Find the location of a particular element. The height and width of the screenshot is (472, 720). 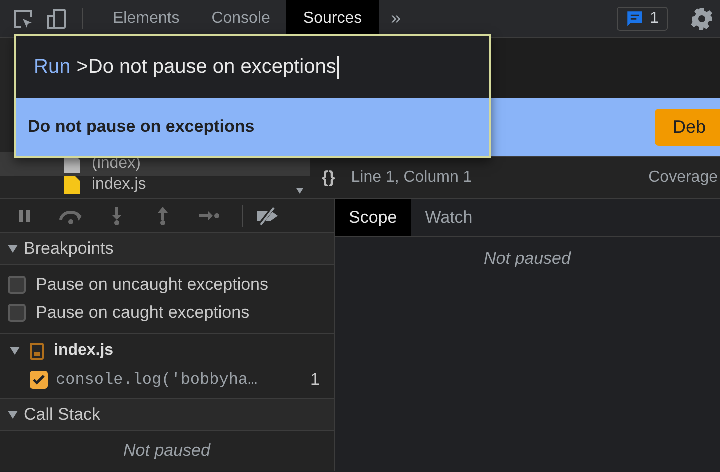

inspect-icon is located at coordinates (23, 19).